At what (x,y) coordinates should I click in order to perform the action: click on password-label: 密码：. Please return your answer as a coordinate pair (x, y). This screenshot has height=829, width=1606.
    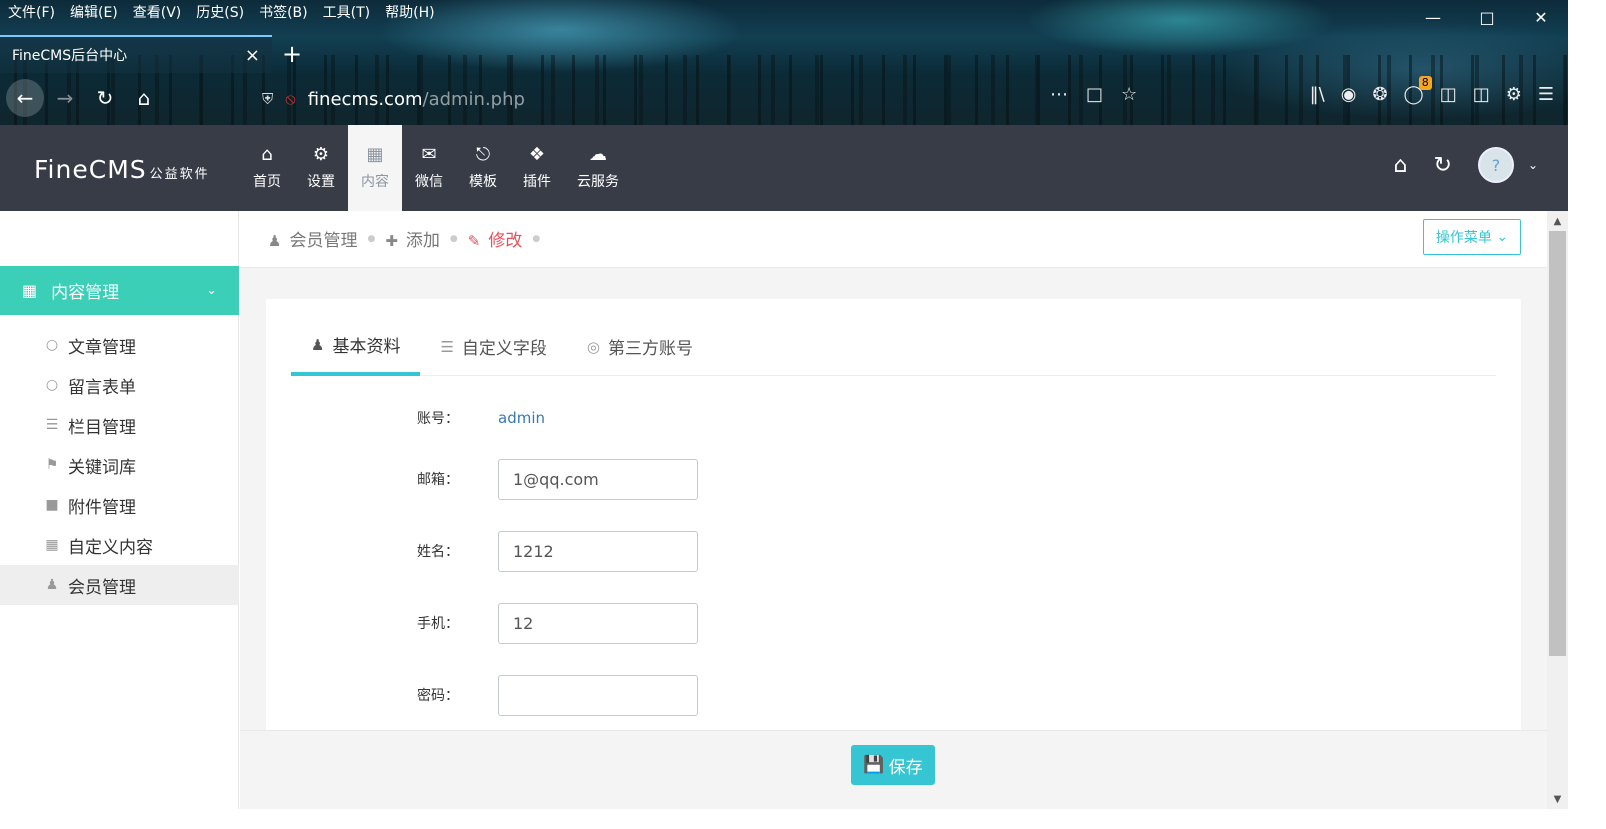
    Looking at the image, I should click on (438, 696).